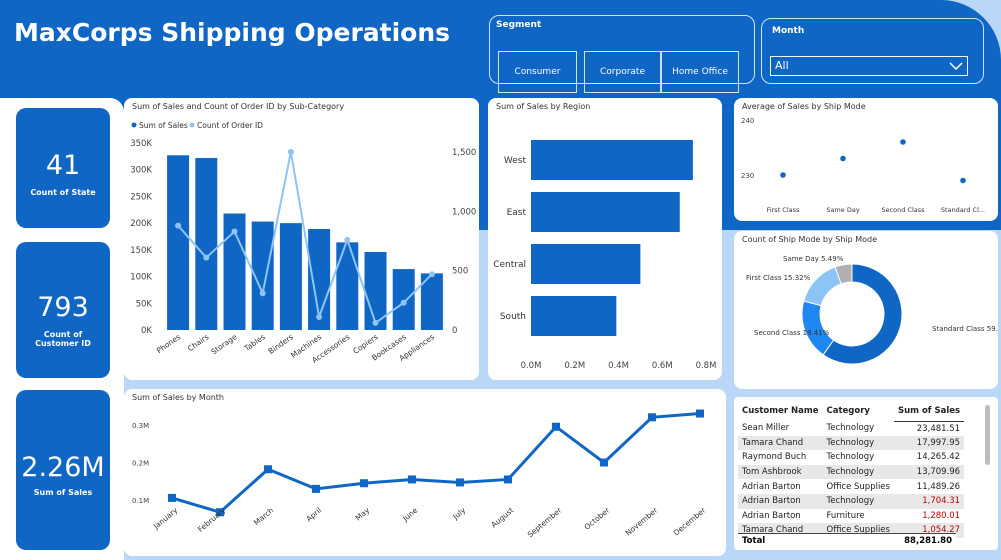 This screenshot has width=1001, height=560. I want to click on sales-cell: 1,704.31, so click(929, 501).